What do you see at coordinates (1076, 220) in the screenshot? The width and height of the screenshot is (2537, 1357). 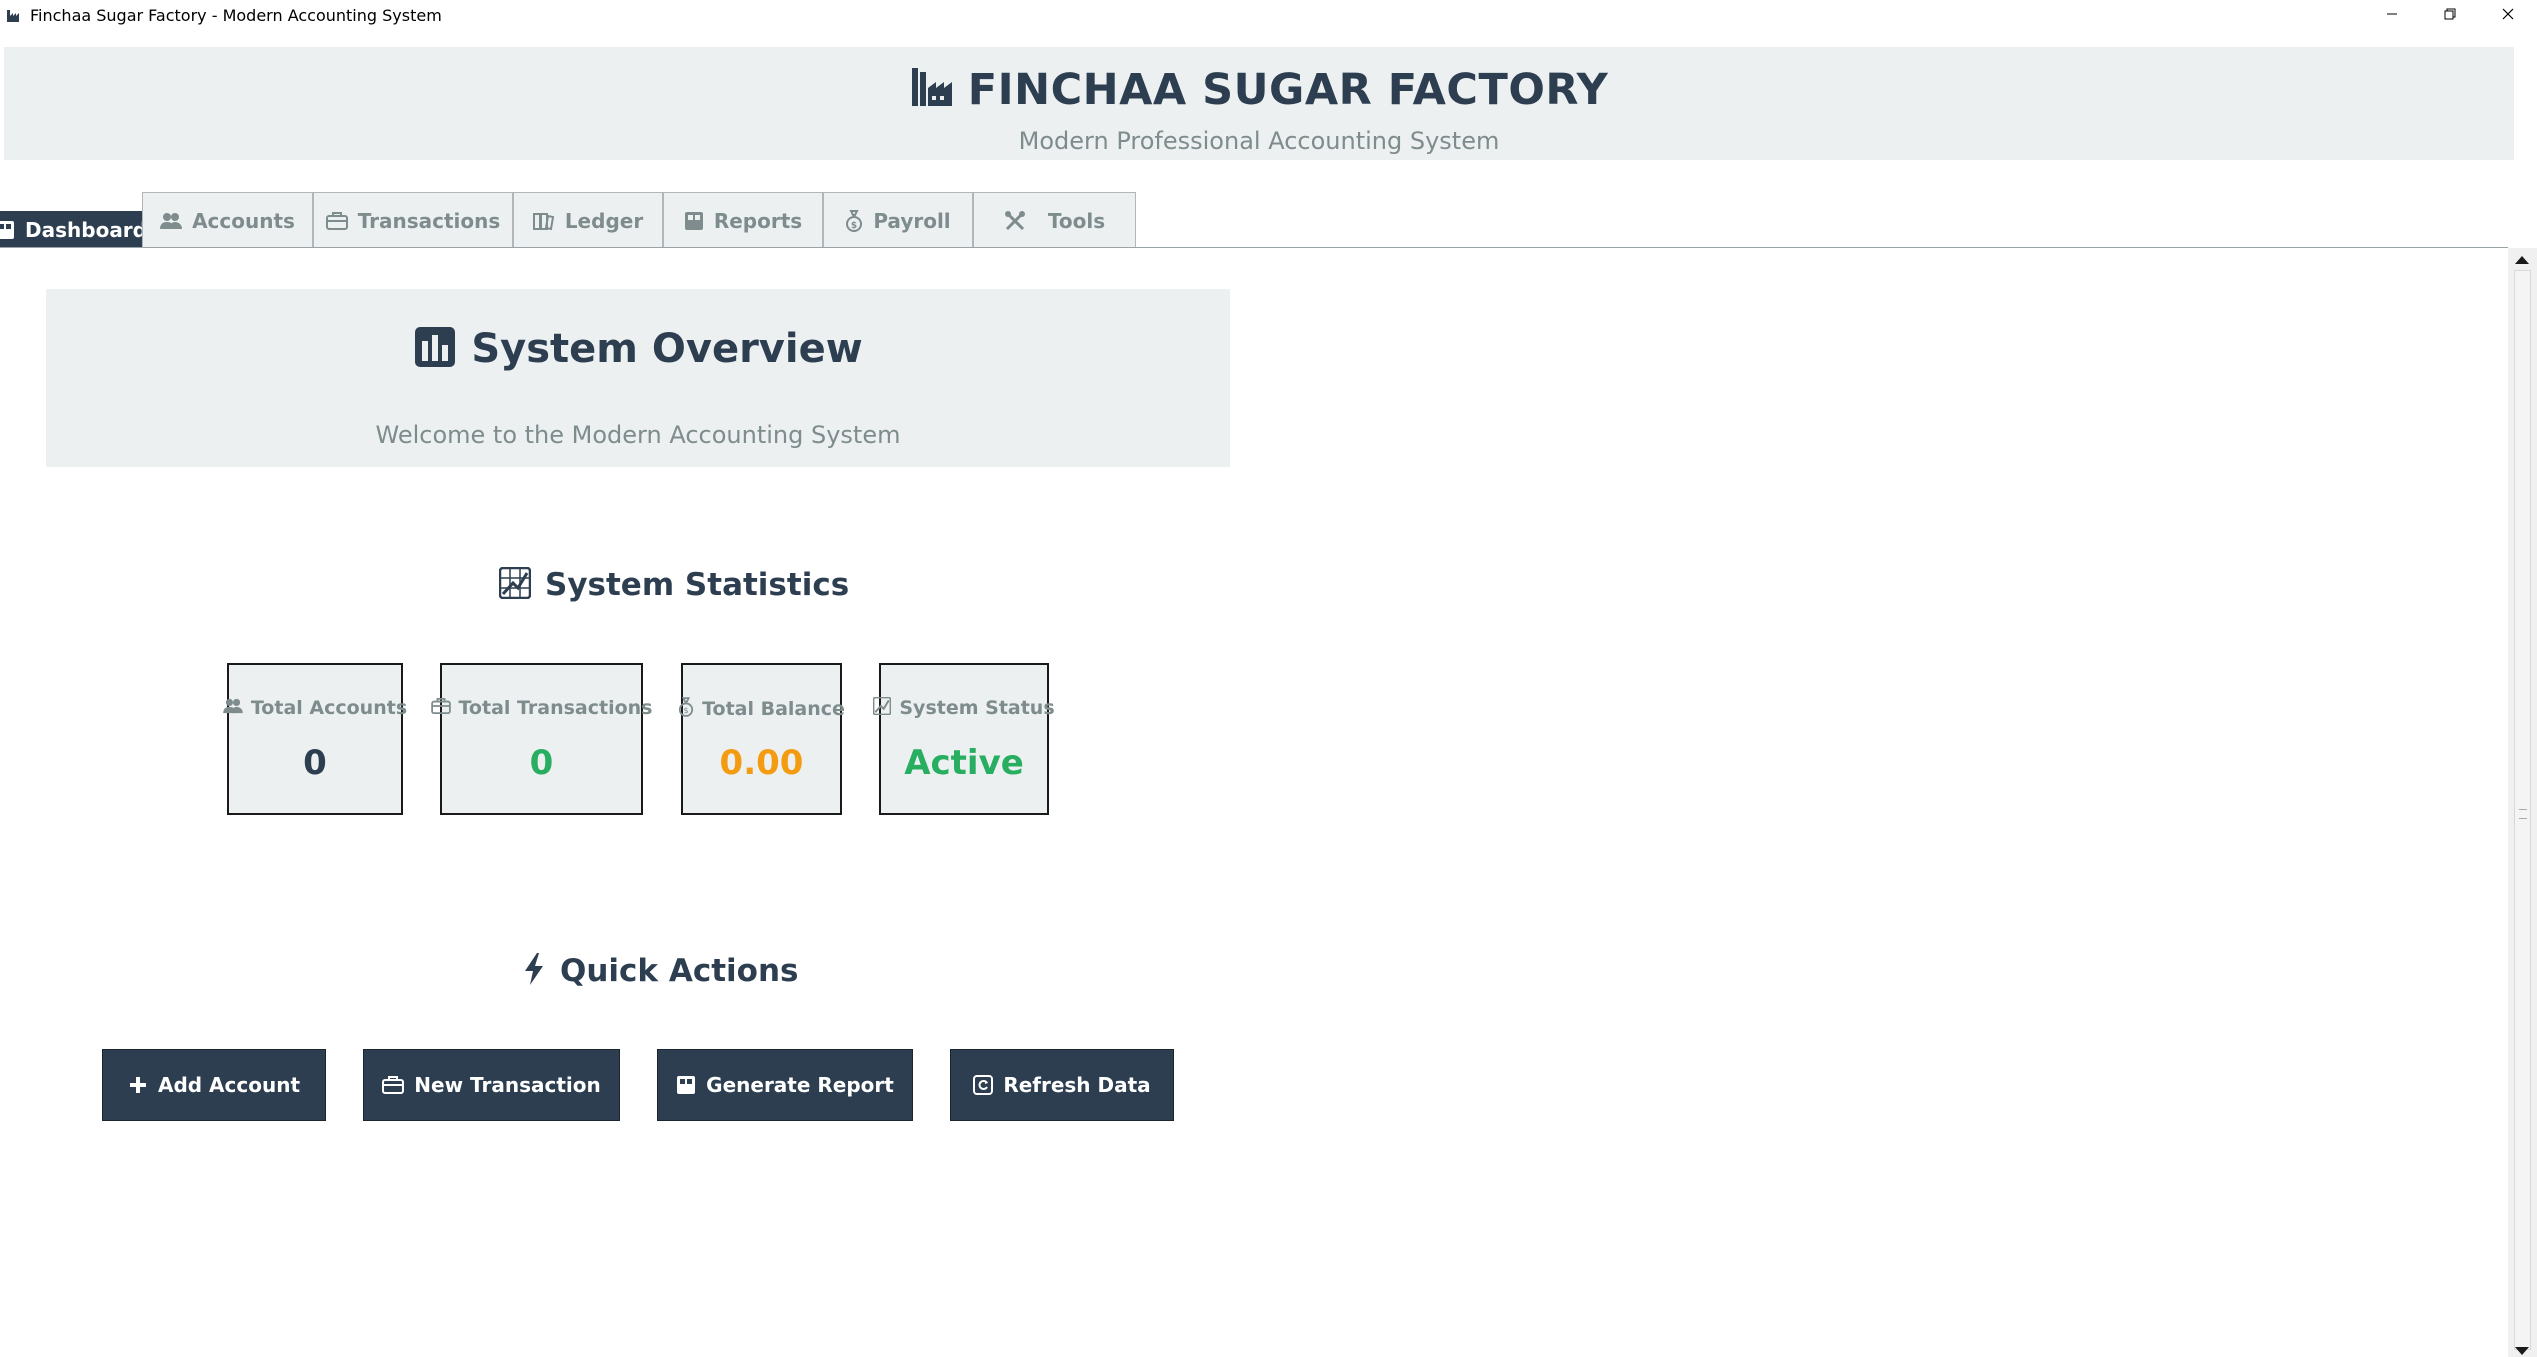 I see `tab-label: Tools` at bounding box center [1076, 220].